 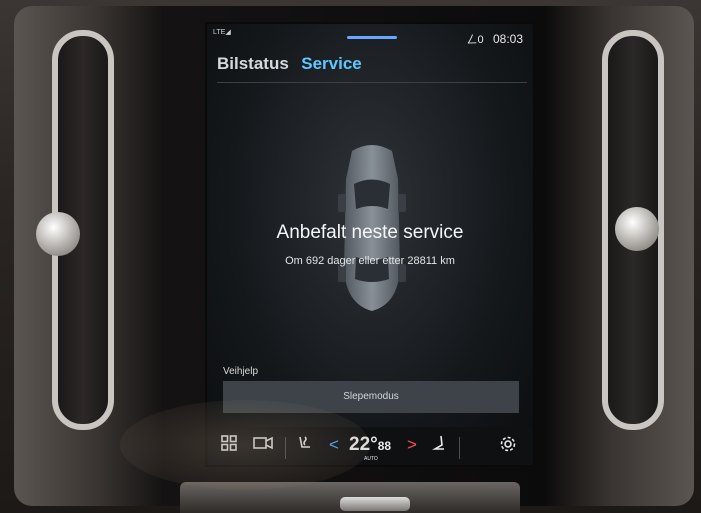 What do you see at coordinates (384, 446) in the screenshot?
I see `fan-glyph: 88` at bounding box center [384, 446].